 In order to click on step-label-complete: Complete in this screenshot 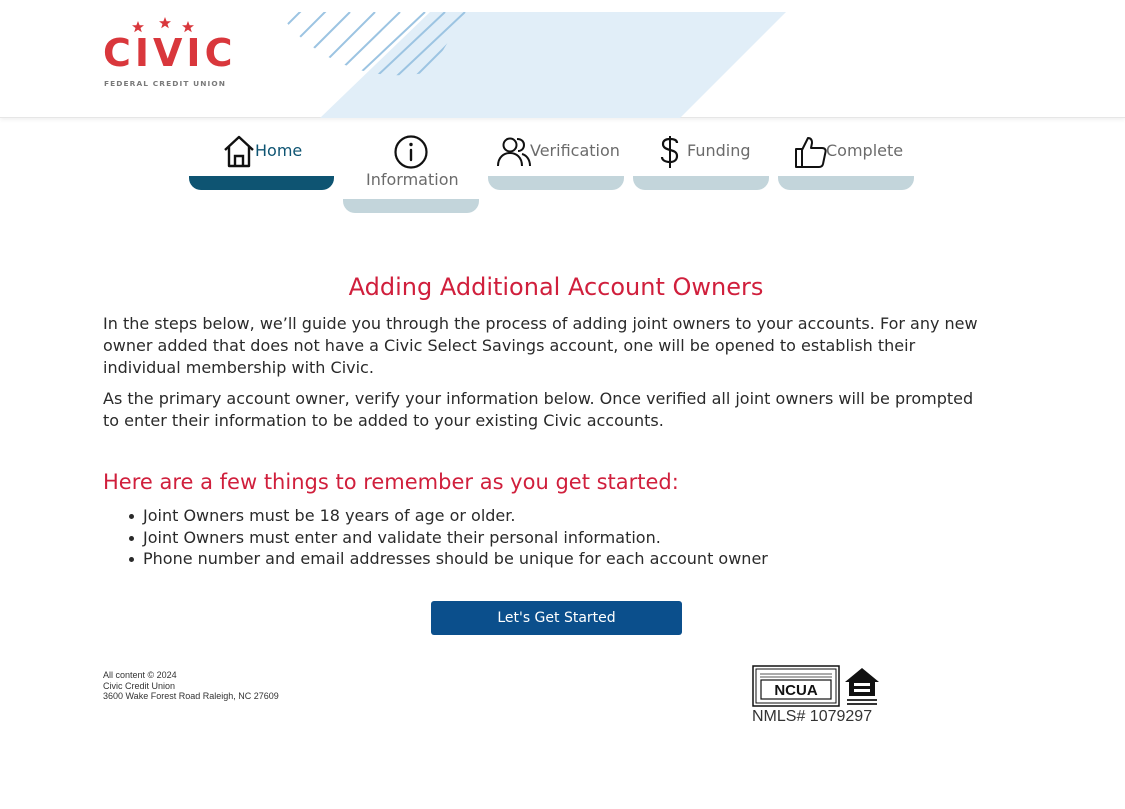, I will do `click(865, 150)`.